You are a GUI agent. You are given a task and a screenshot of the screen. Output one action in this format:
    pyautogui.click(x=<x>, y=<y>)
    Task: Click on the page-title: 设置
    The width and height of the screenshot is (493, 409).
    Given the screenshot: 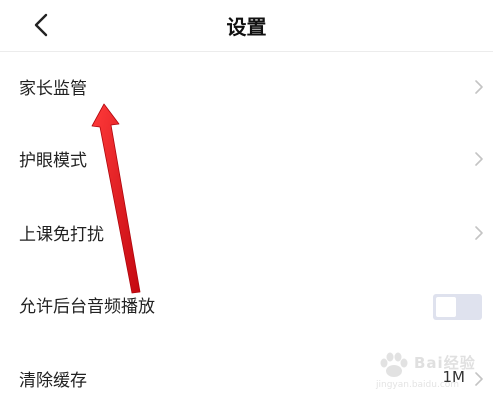 What is the action you would take?
    pyautogui.click(x=246, y=27)
    